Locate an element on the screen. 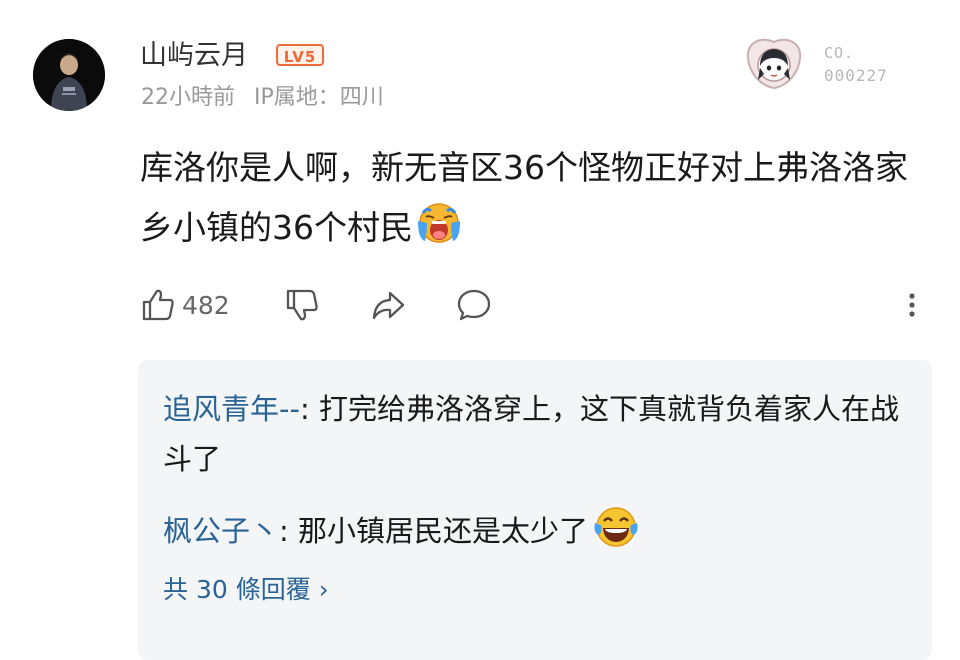 The width and height of the screenshot is (960, 660). comment-body: 库洛你是人啊，新无音区36个怪物正好对上弗洛洛家乡小镇的36个村民 is located at coordinates (530, 198).